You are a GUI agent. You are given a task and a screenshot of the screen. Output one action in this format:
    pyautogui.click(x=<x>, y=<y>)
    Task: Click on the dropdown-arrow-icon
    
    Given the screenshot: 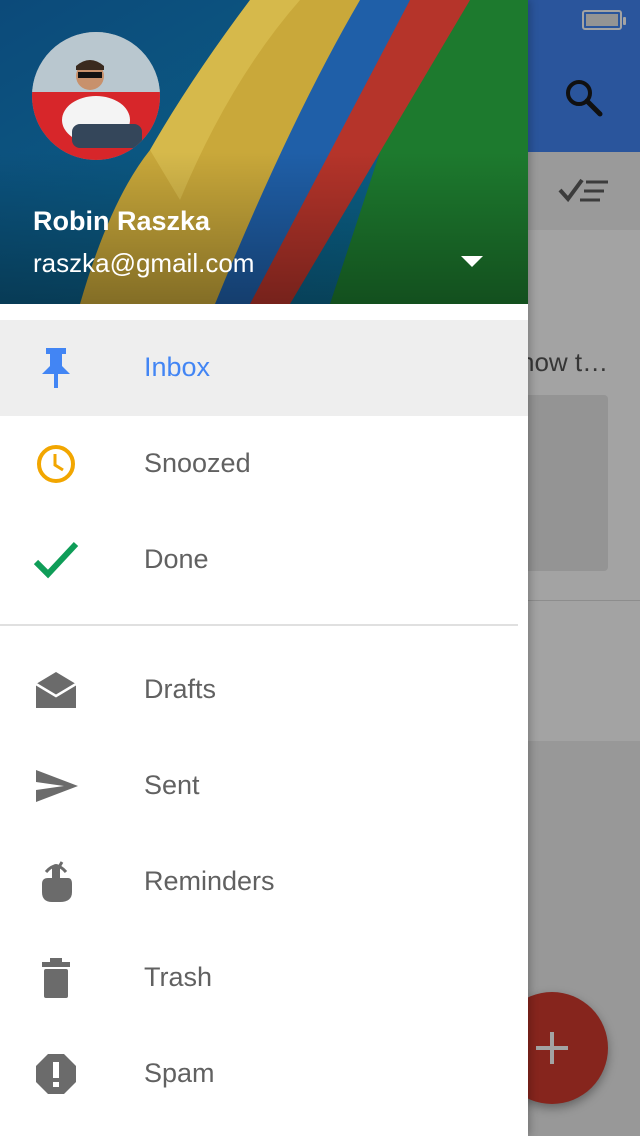 What is the action you would take?
    pyautogui.click(x=472, y=261)
    